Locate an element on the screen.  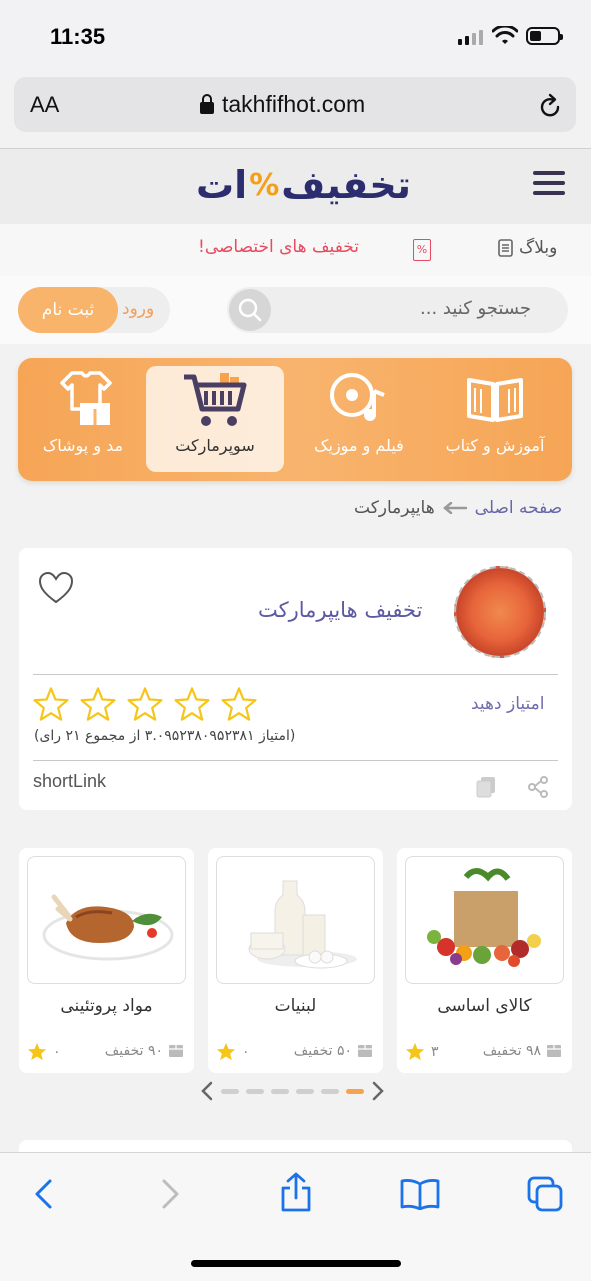
search-button is located at coordinates (250, 310).